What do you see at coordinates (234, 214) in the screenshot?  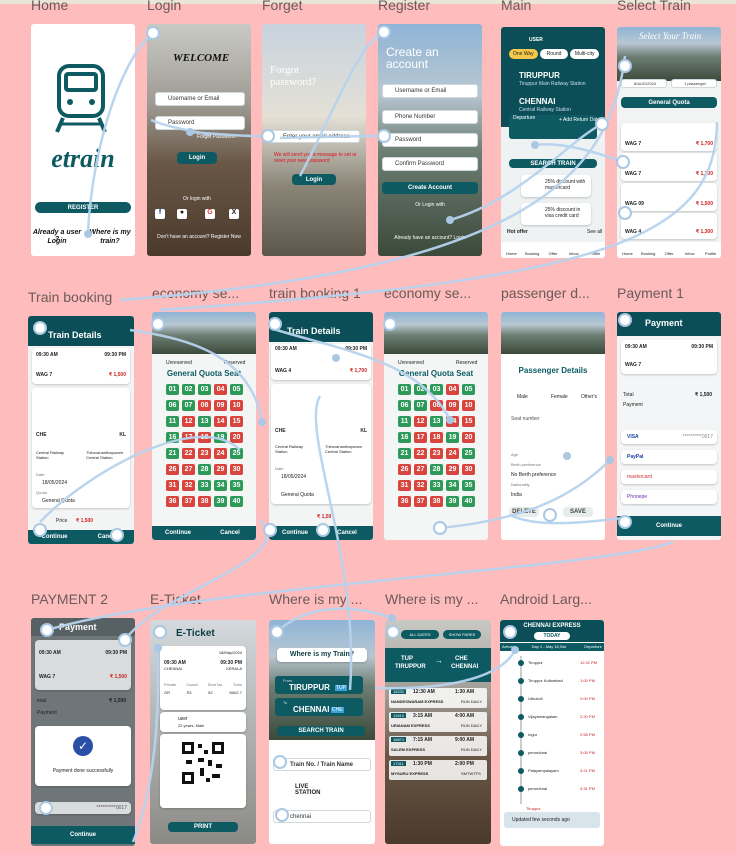 I see `x-icon: X` at bounding box center [234, 214].